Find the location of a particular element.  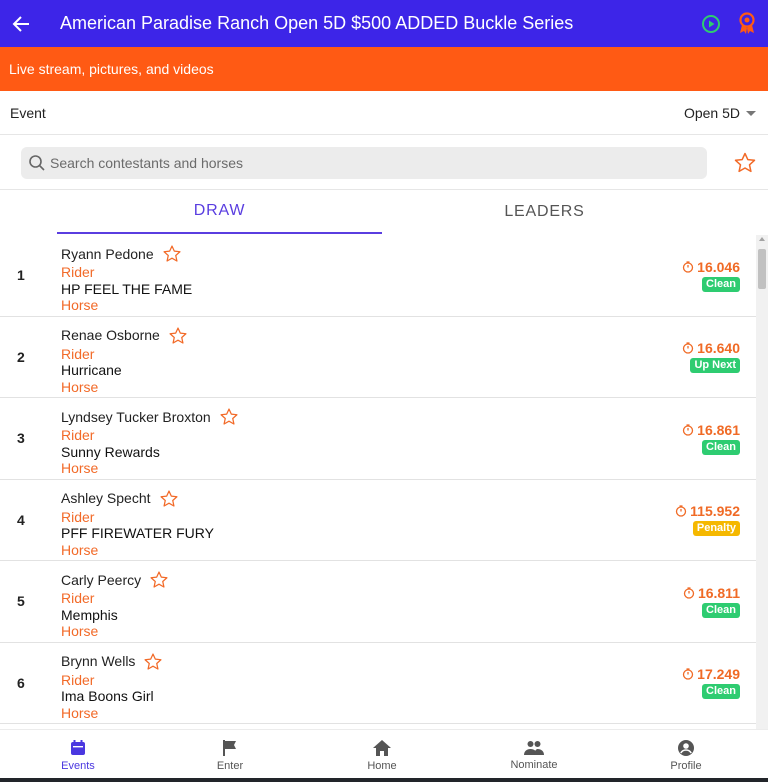

search-input is located at coordinates (370, 162).